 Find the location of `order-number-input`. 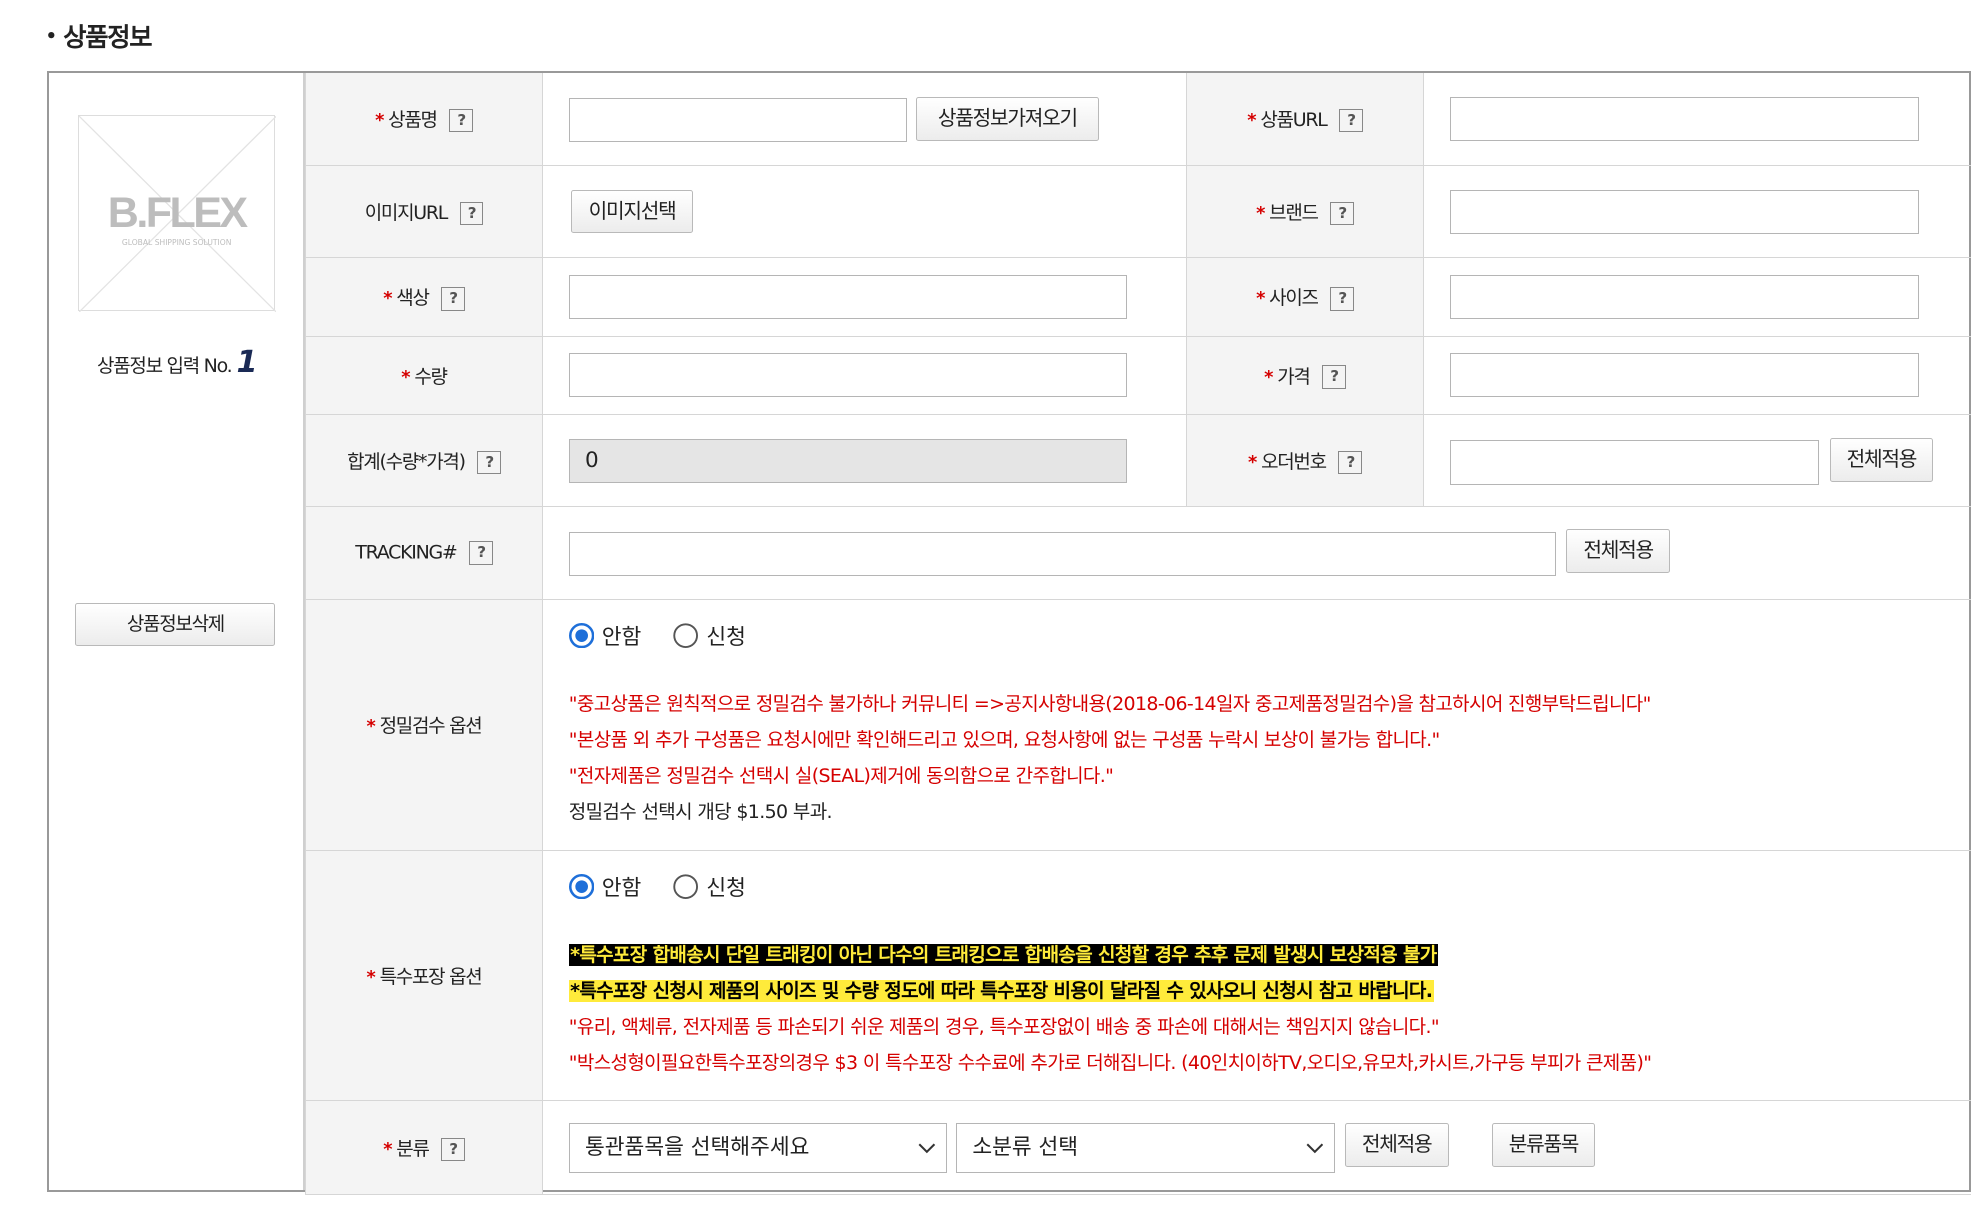

order-number-input is located at coordinates (1634, 462).